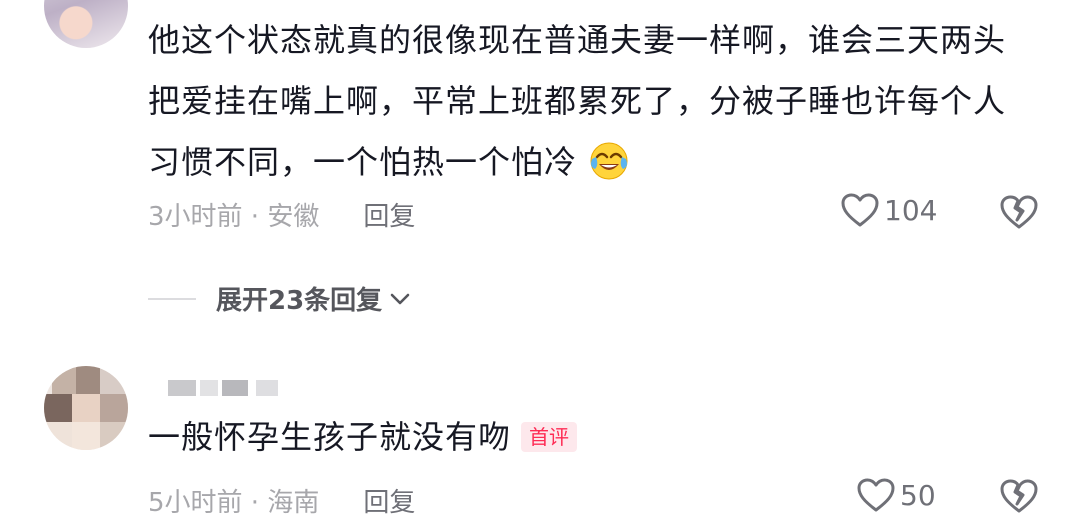 This screenshot has width=1080, height=527. I want to click on comment-meta: 3小时前 · 安徽 回复, so click(281, 214).